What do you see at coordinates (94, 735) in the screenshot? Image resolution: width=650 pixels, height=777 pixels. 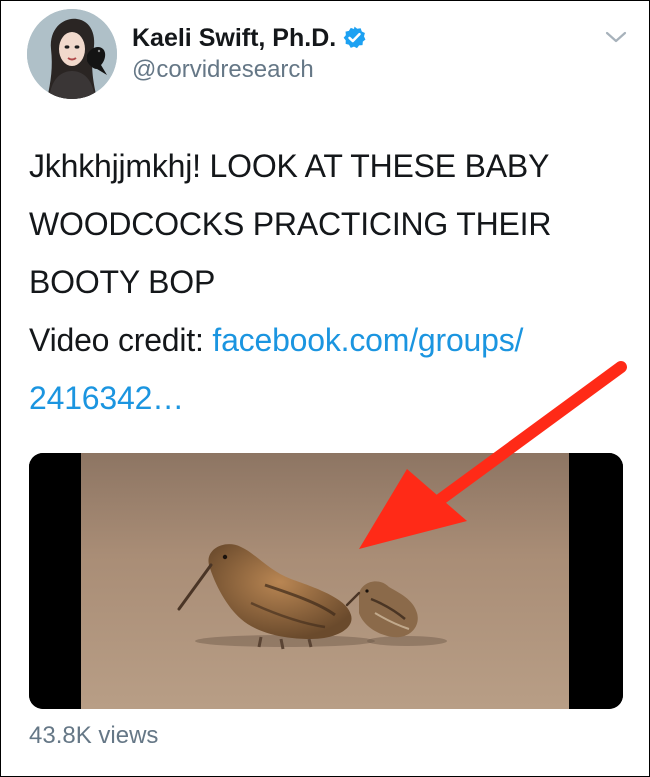 I see `view-count: 43.8K views` at bounding box center [94, 735].